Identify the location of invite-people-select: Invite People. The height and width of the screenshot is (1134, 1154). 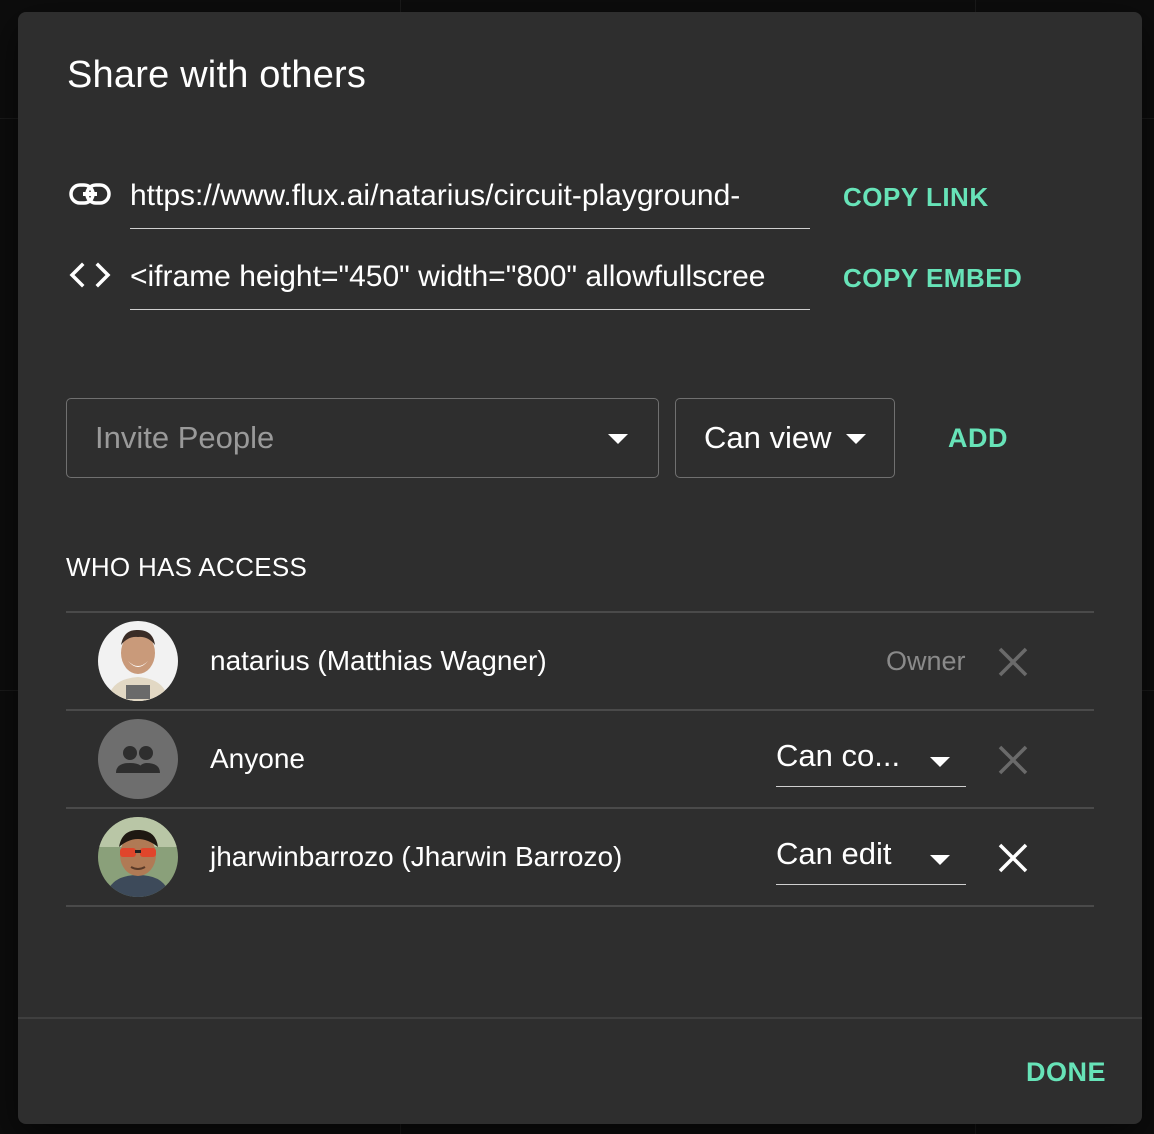
(362, 438).